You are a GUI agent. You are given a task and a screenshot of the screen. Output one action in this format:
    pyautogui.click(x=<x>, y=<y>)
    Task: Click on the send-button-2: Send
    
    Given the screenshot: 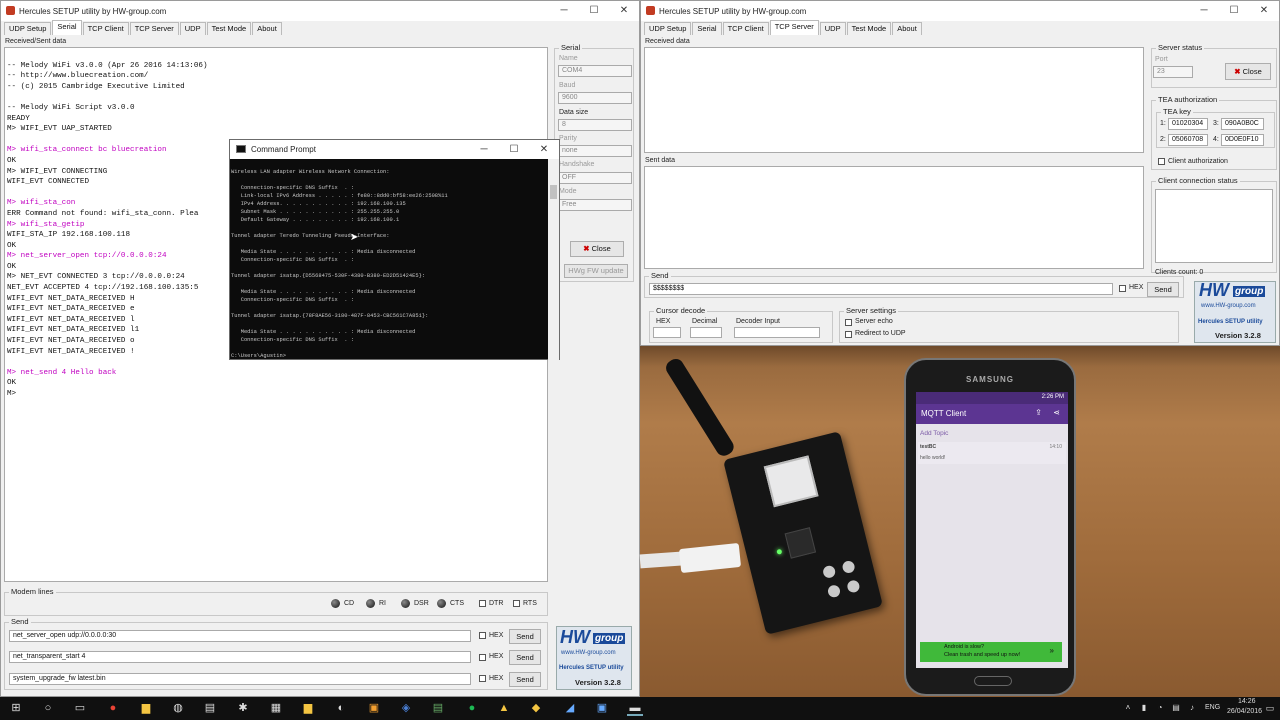 What is the action you would take?
    pyautogui.click(x=525, y=657)
    